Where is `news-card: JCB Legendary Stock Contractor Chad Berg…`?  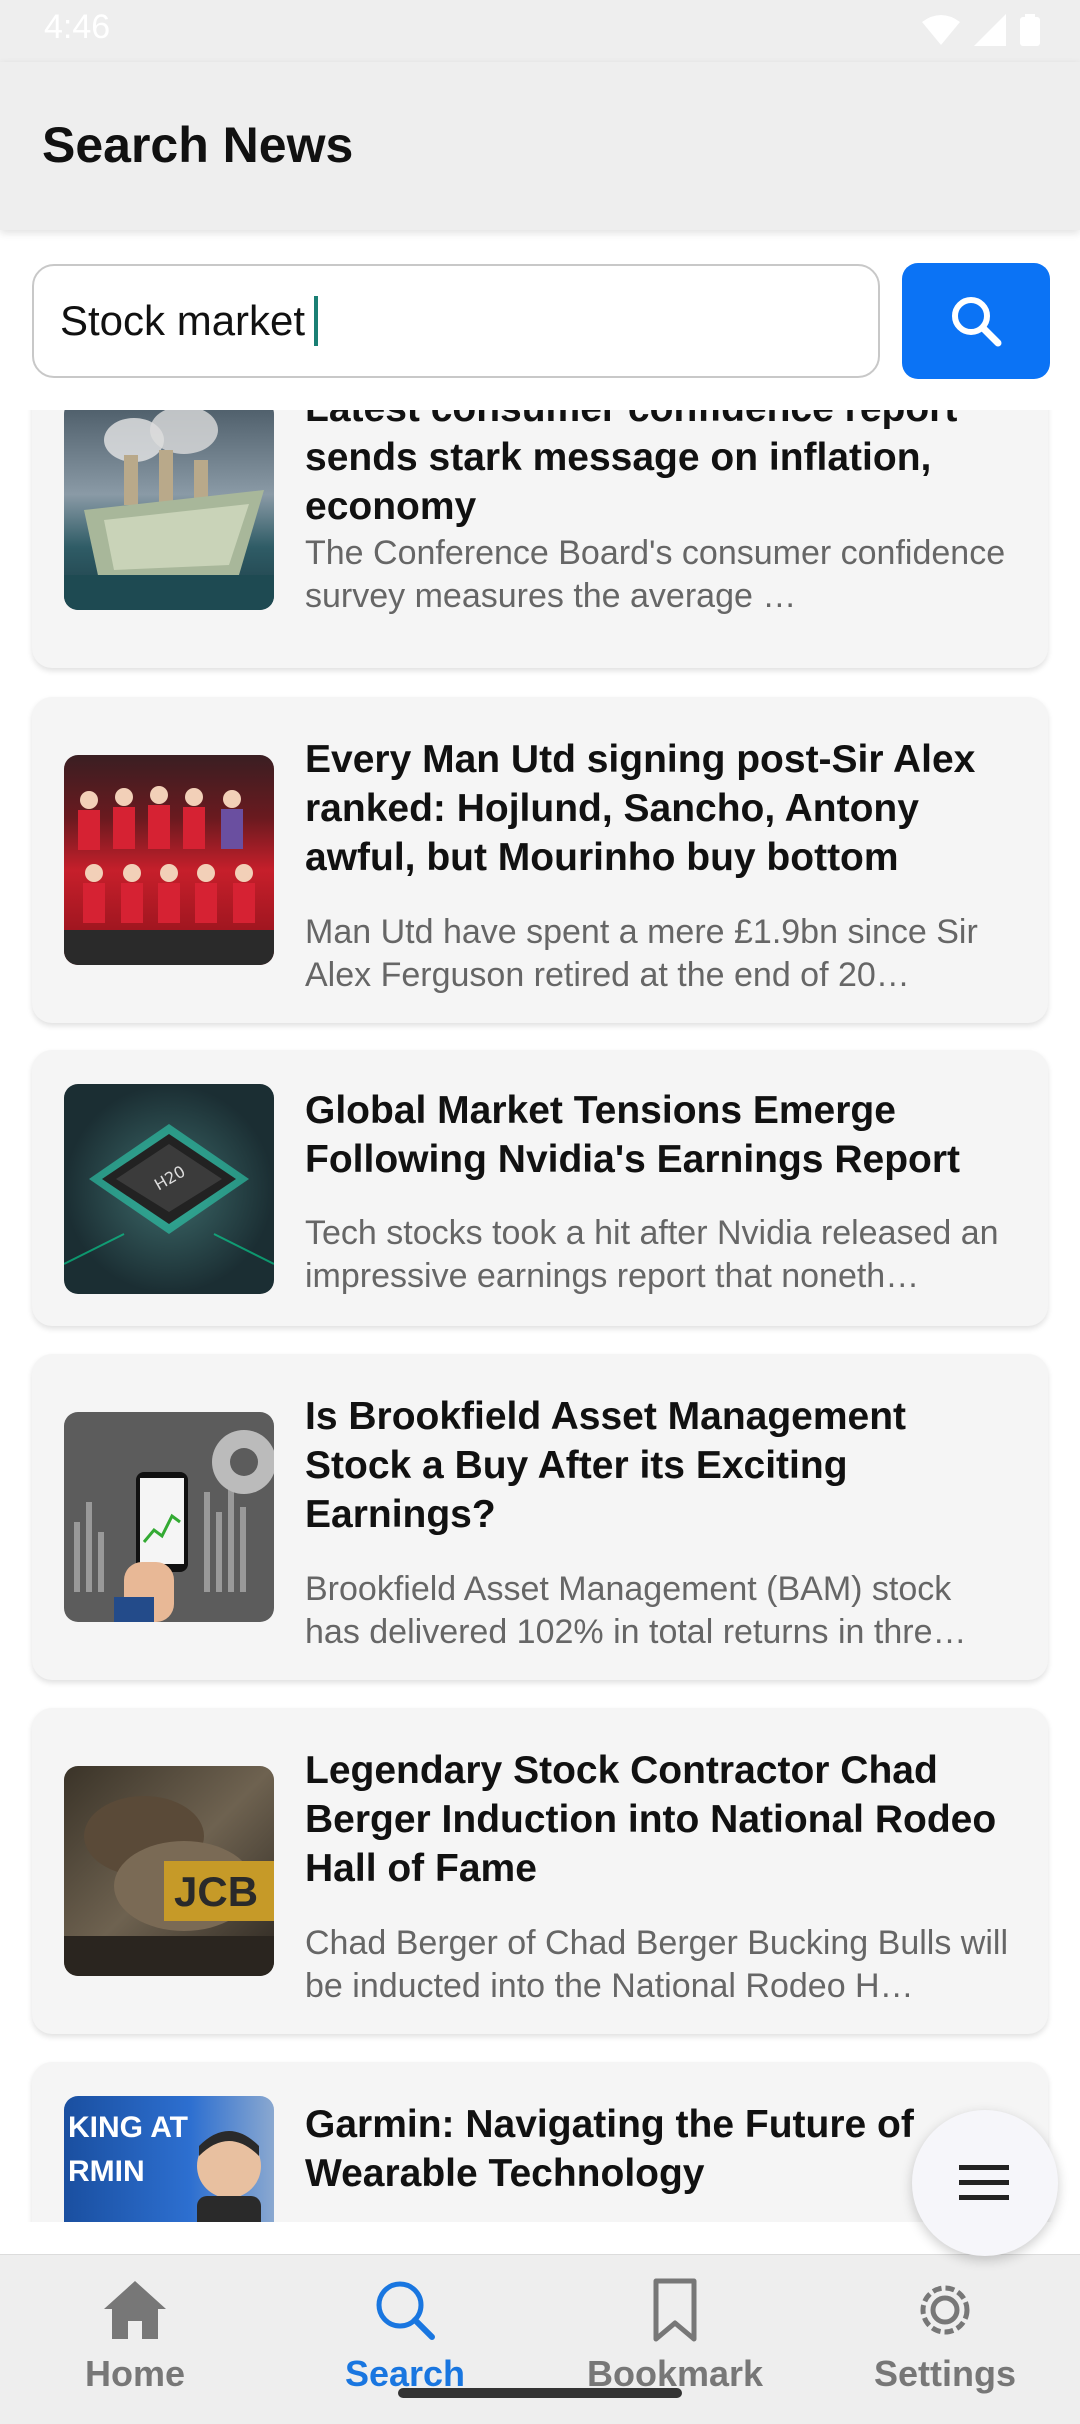 news-card: JCB Legendary Stock Contractor Chad Berg… is located at coordinates (540, 1871).